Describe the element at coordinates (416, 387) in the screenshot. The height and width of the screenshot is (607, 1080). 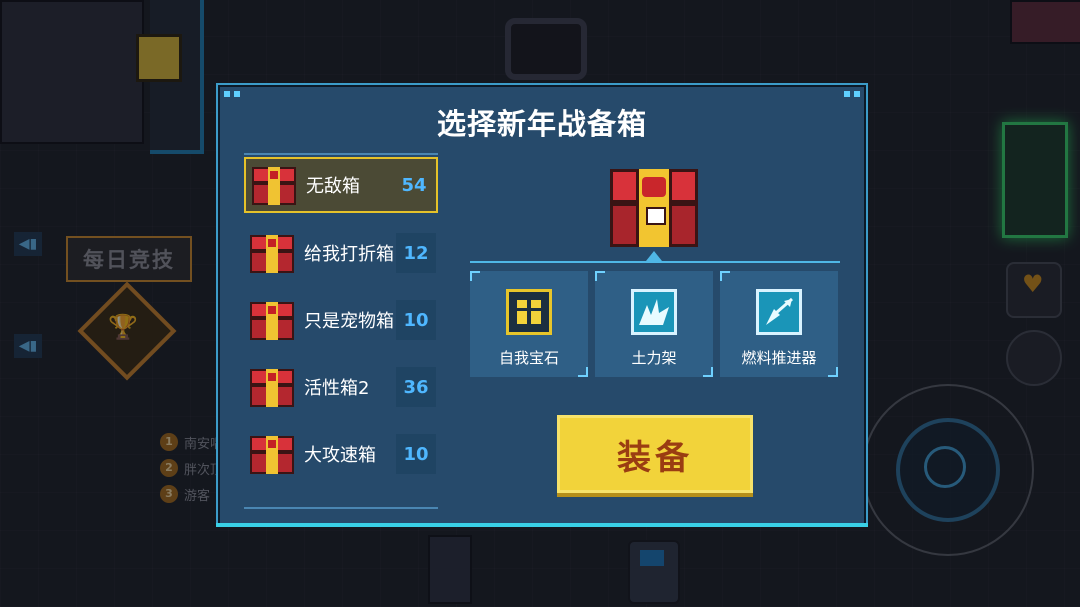
I see `chest-count: 36` at that location.